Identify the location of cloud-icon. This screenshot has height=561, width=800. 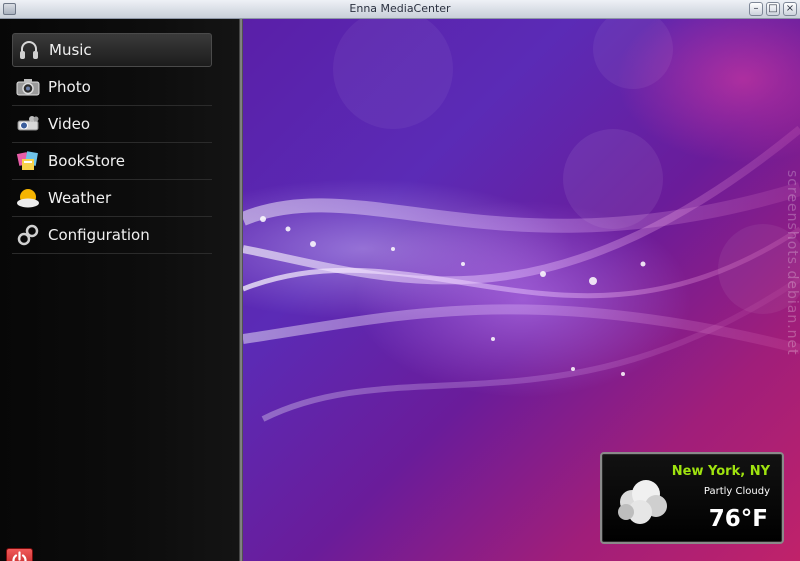
(642, 502).